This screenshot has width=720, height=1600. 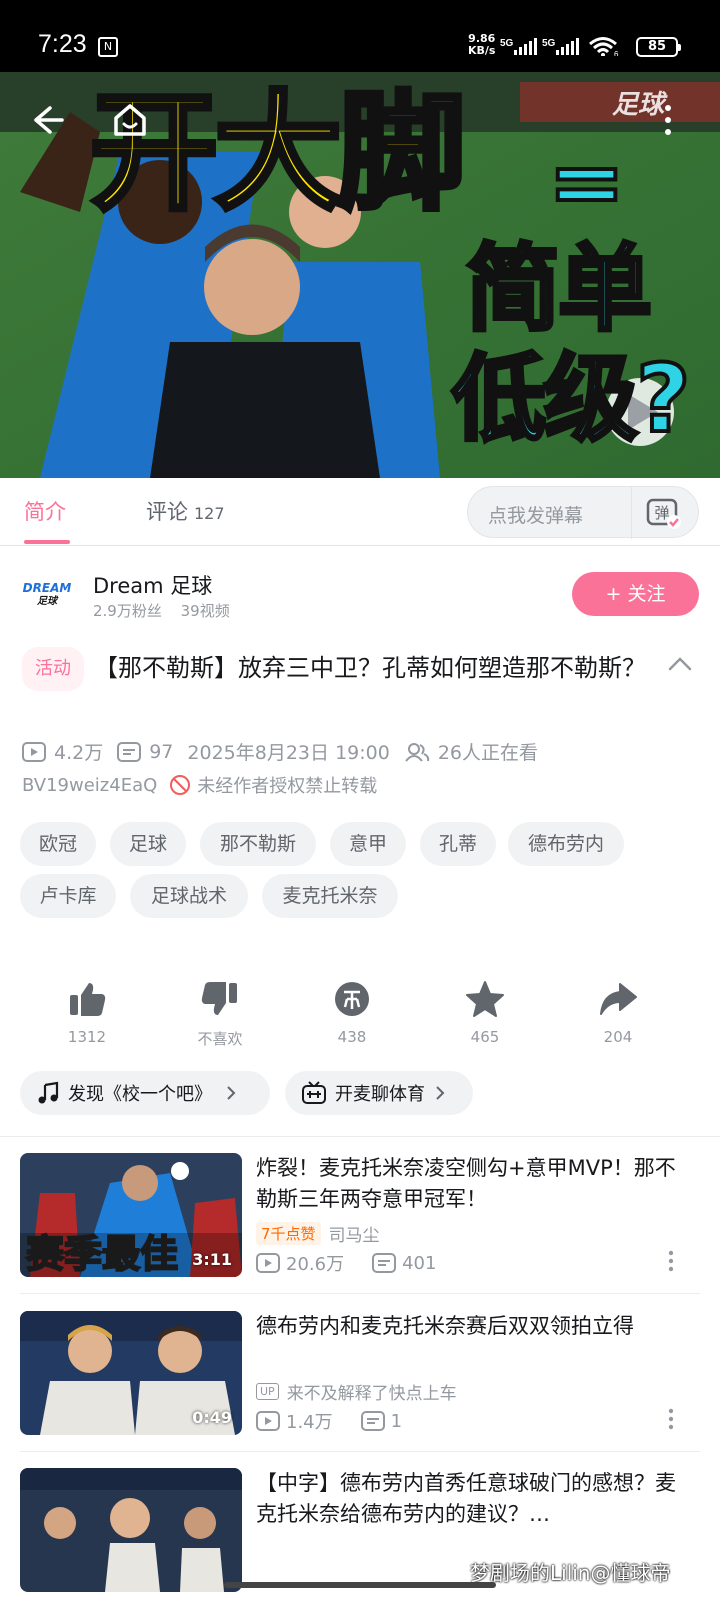 What do you see at coordinates (372, 1421) in the screenshot?
I see `danmaku-count-icon` at bounding box center [372, 1421].